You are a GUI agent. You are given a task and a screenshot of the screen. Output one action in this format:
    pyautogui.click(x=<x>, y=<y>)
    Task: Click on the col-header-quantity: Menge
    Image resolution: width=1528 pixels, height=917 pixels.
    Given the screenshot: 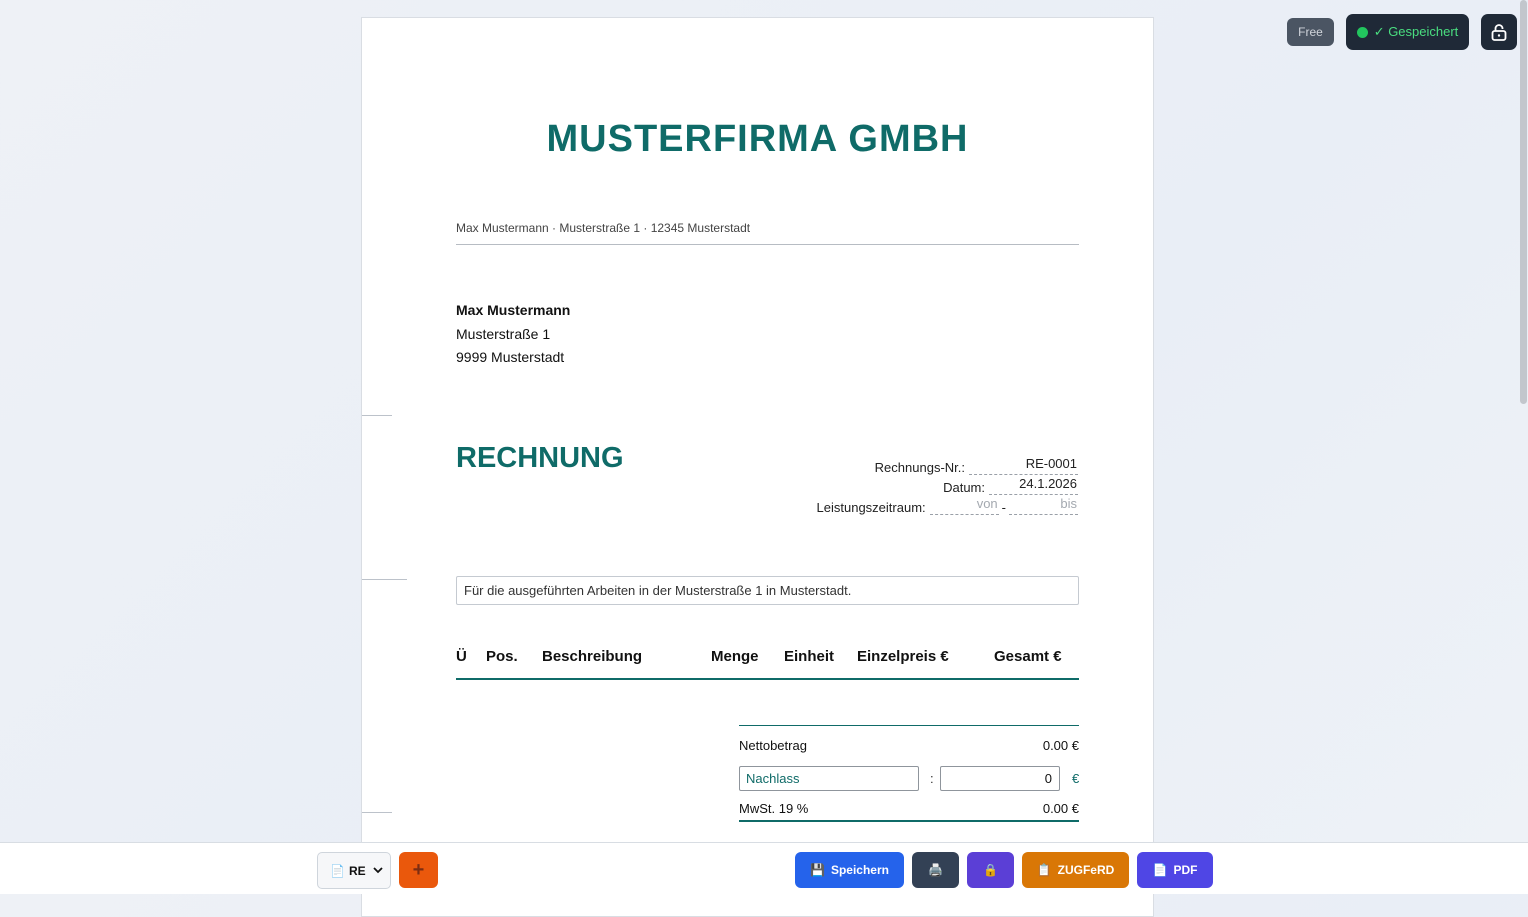 What is the action you would take?
    pyautogui.click(x=735, y=656)
    